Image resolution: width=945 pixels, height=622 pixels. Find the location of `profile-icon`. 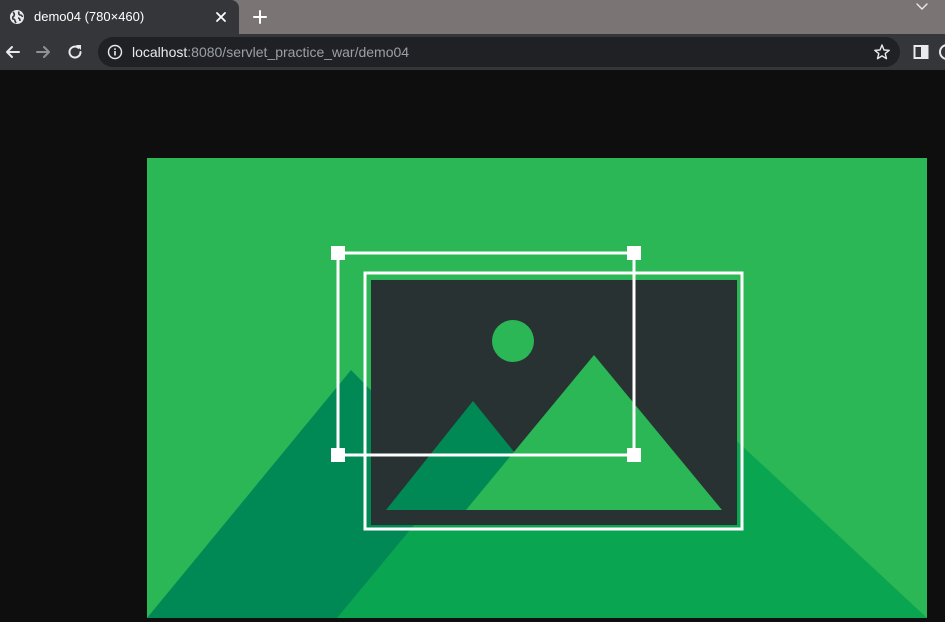

profile-icon is located at coordinates (941, 52).